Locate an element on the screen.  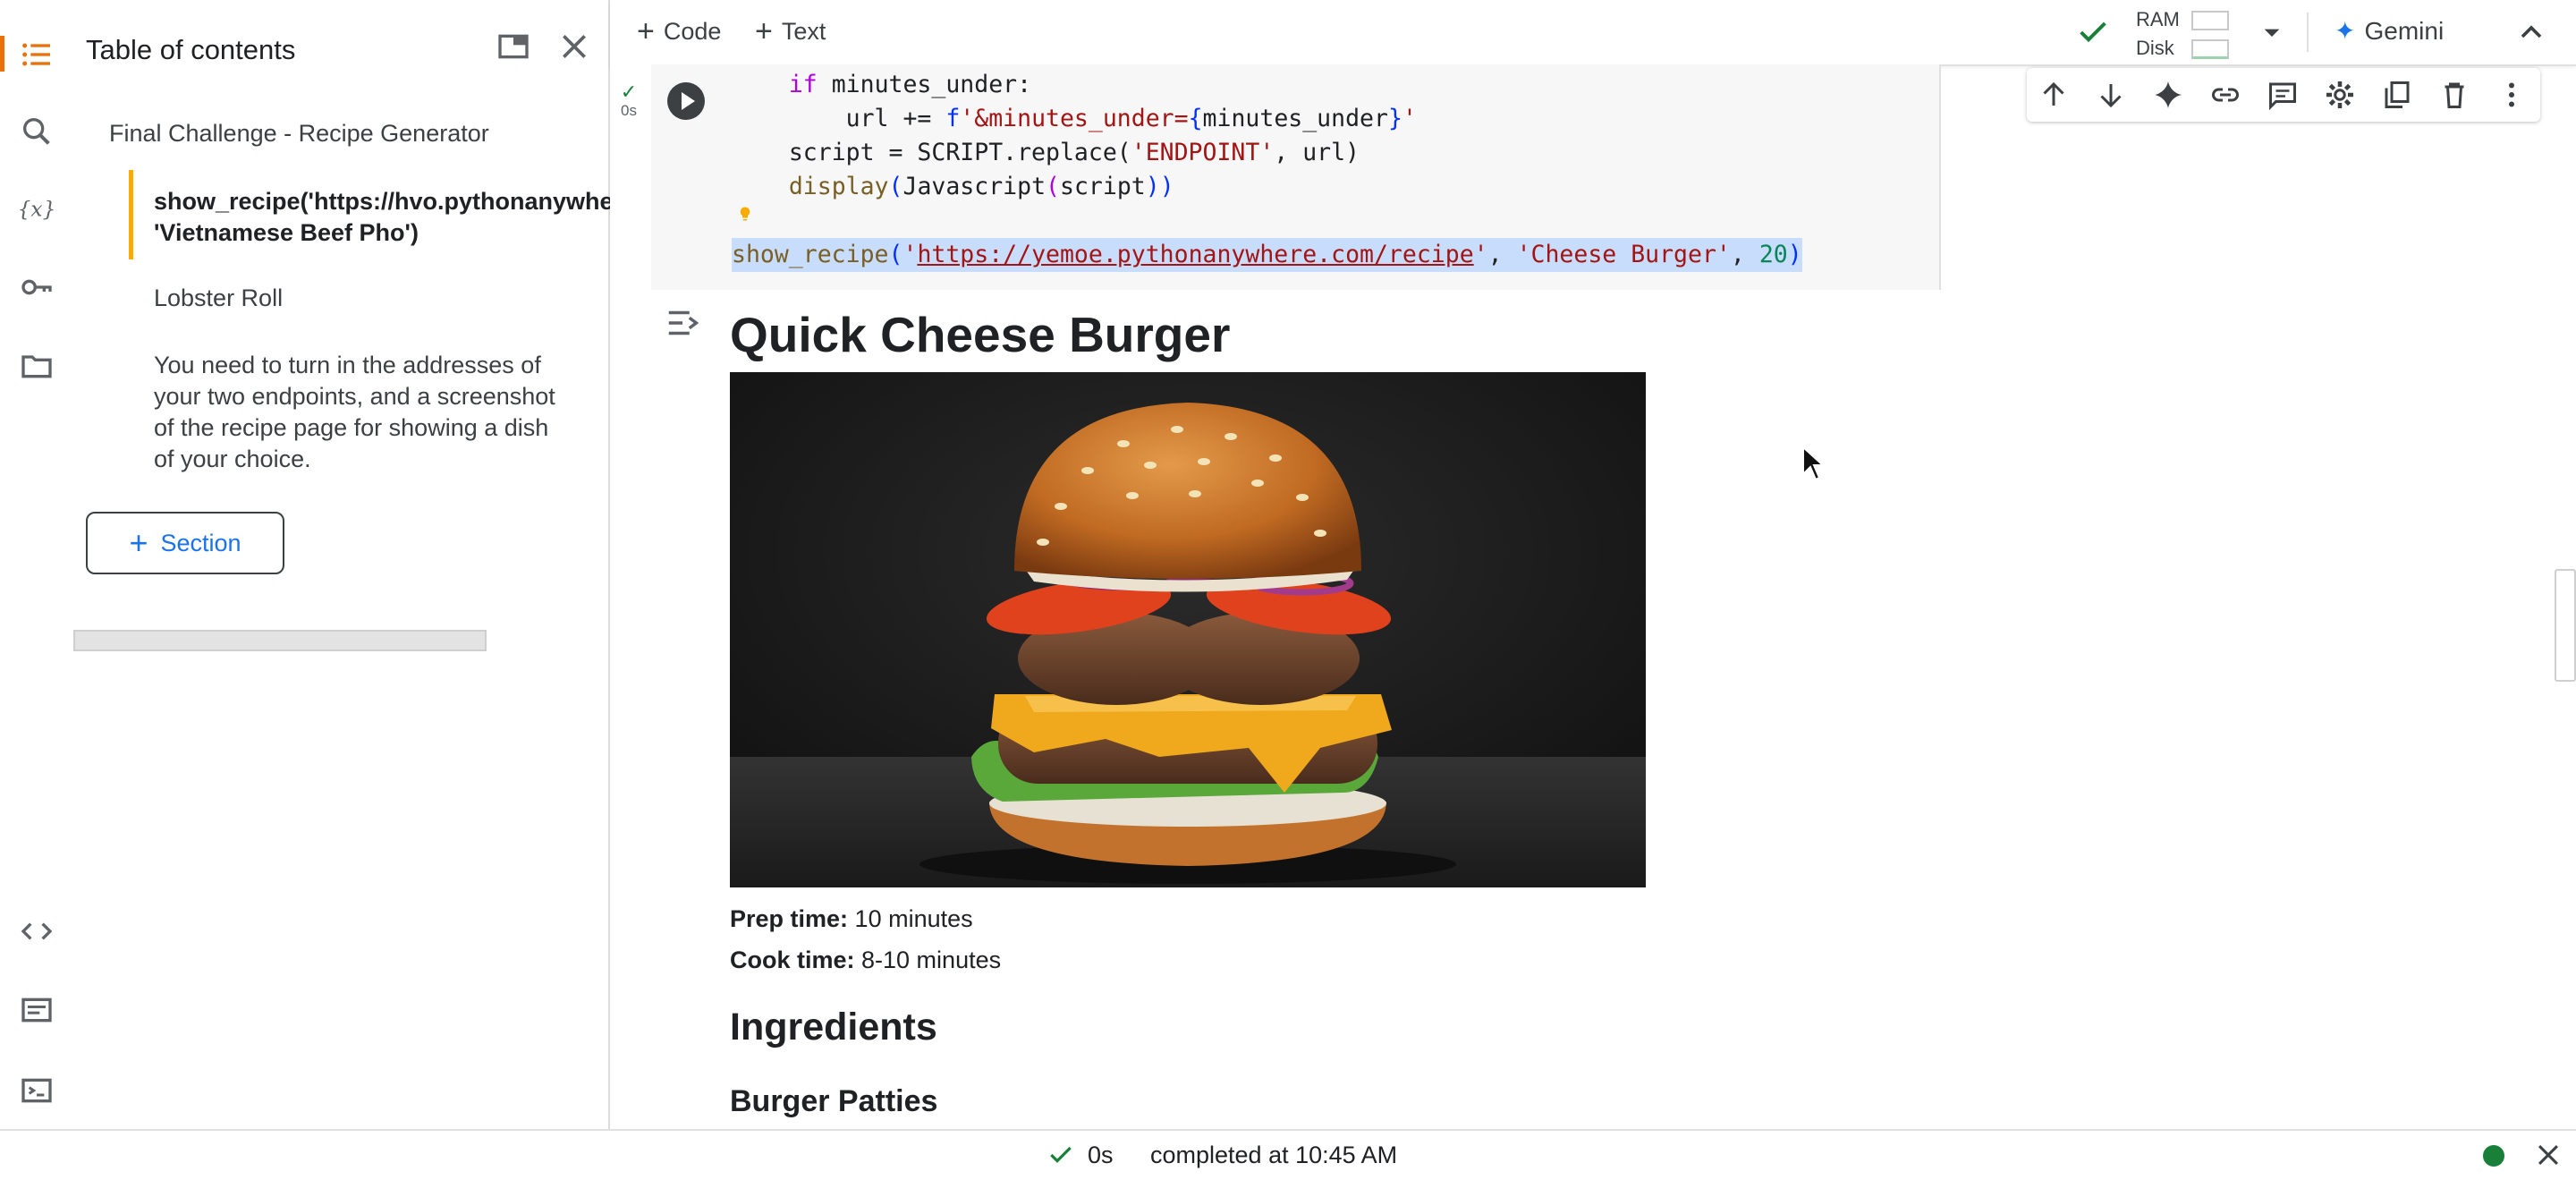
comment-icon is located at coordinates (2282, 95).